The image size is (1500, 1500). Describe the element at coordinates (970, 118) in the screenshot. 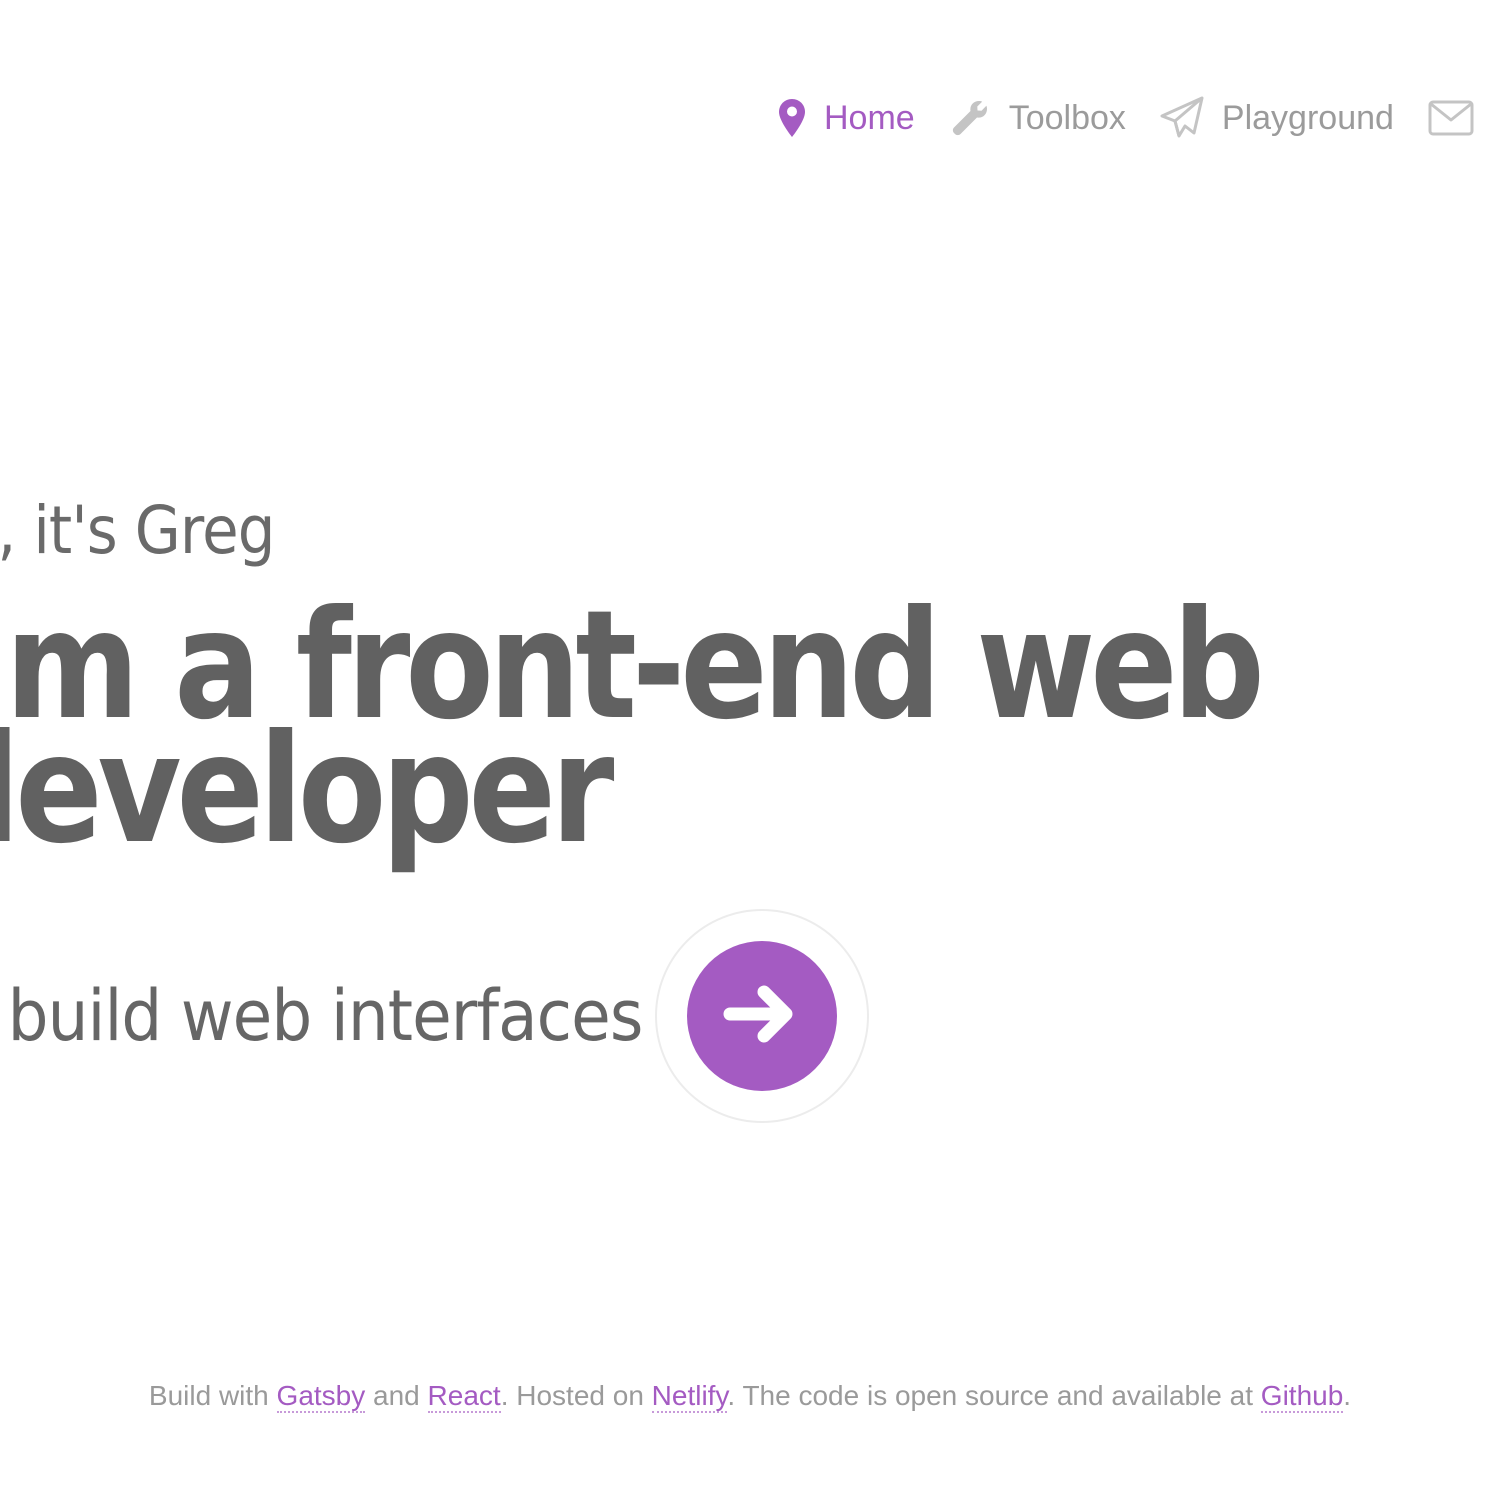

I see `wrench-icon` at that location.